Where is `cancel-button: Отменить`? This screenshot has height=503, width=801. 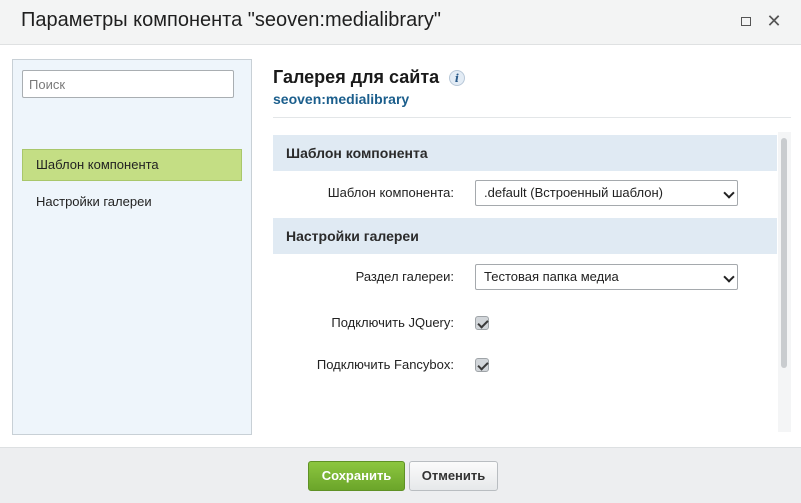 cancel-button: Отменить is located at coordinates (453, 476).